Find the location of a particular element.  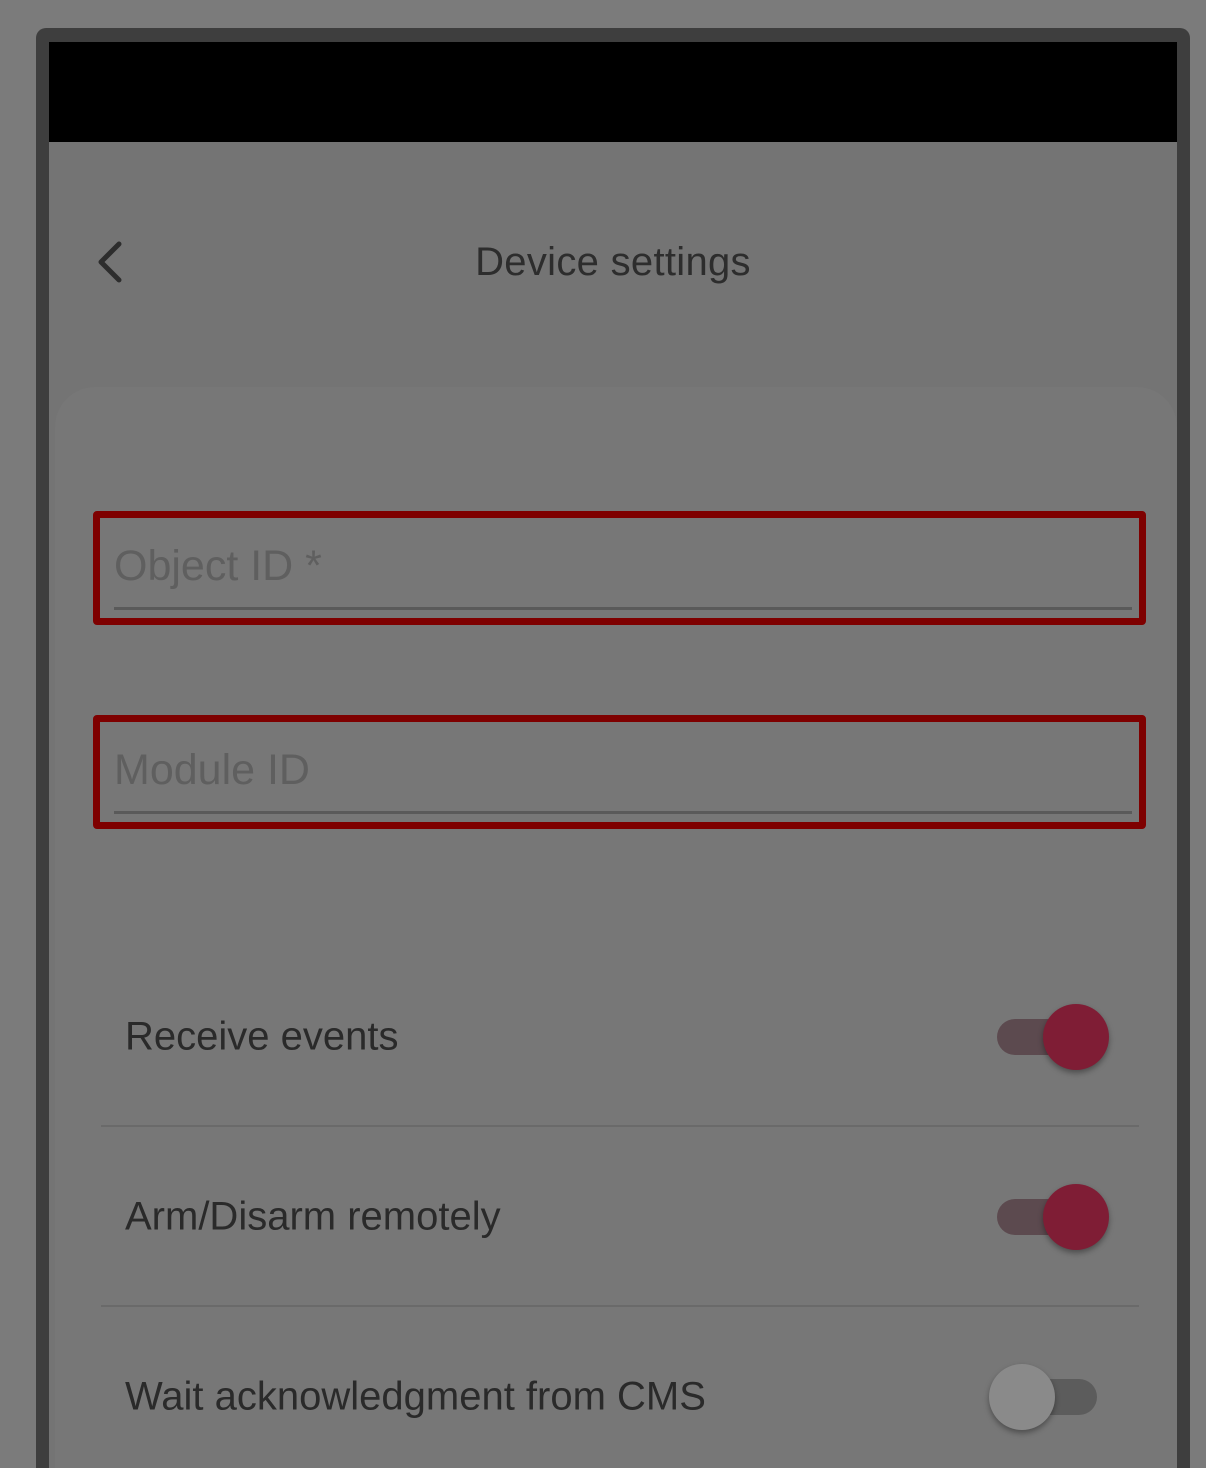

object-id-input is located at coordinates (623, 568).